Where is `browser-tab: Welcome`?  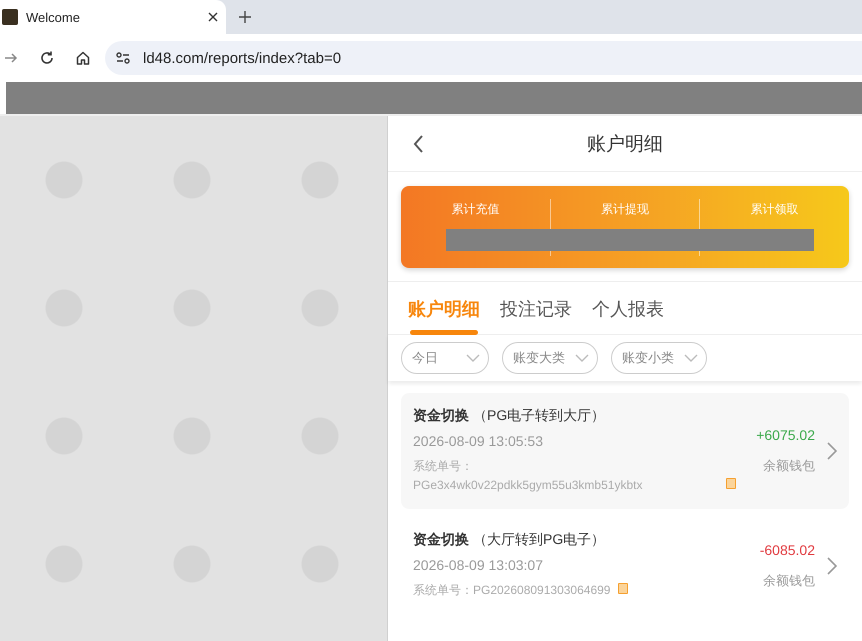
browser-tab: Welcome is located at coordinates (113, 17).